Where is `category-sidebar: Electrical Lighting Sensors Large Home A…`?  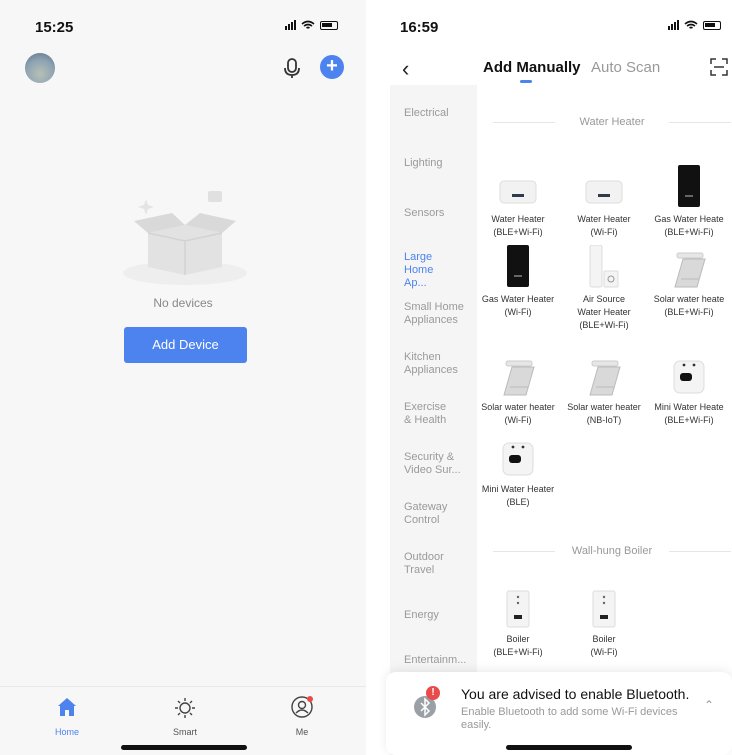
category-sidebar: Electrical Lighting Sensors Large Home A… is located at coordinates (433, 420).